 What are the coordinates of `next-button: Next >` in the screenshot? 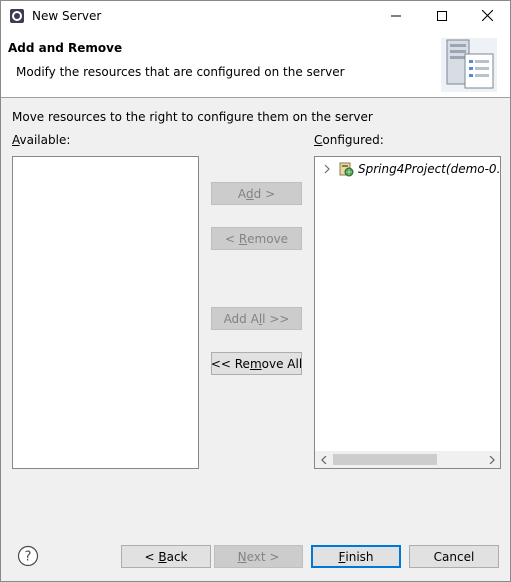 It's located at (258, 556).